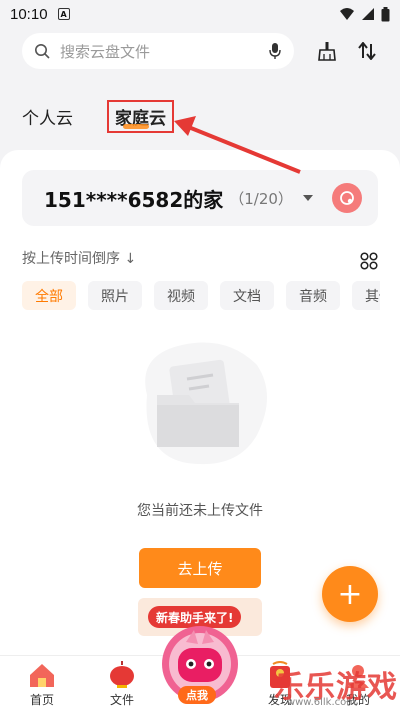 This screenshot has width=400, height=711. Describe the element at coordinates (366, 295) in the screenshot. I see `chip-other: 其他` at that location.